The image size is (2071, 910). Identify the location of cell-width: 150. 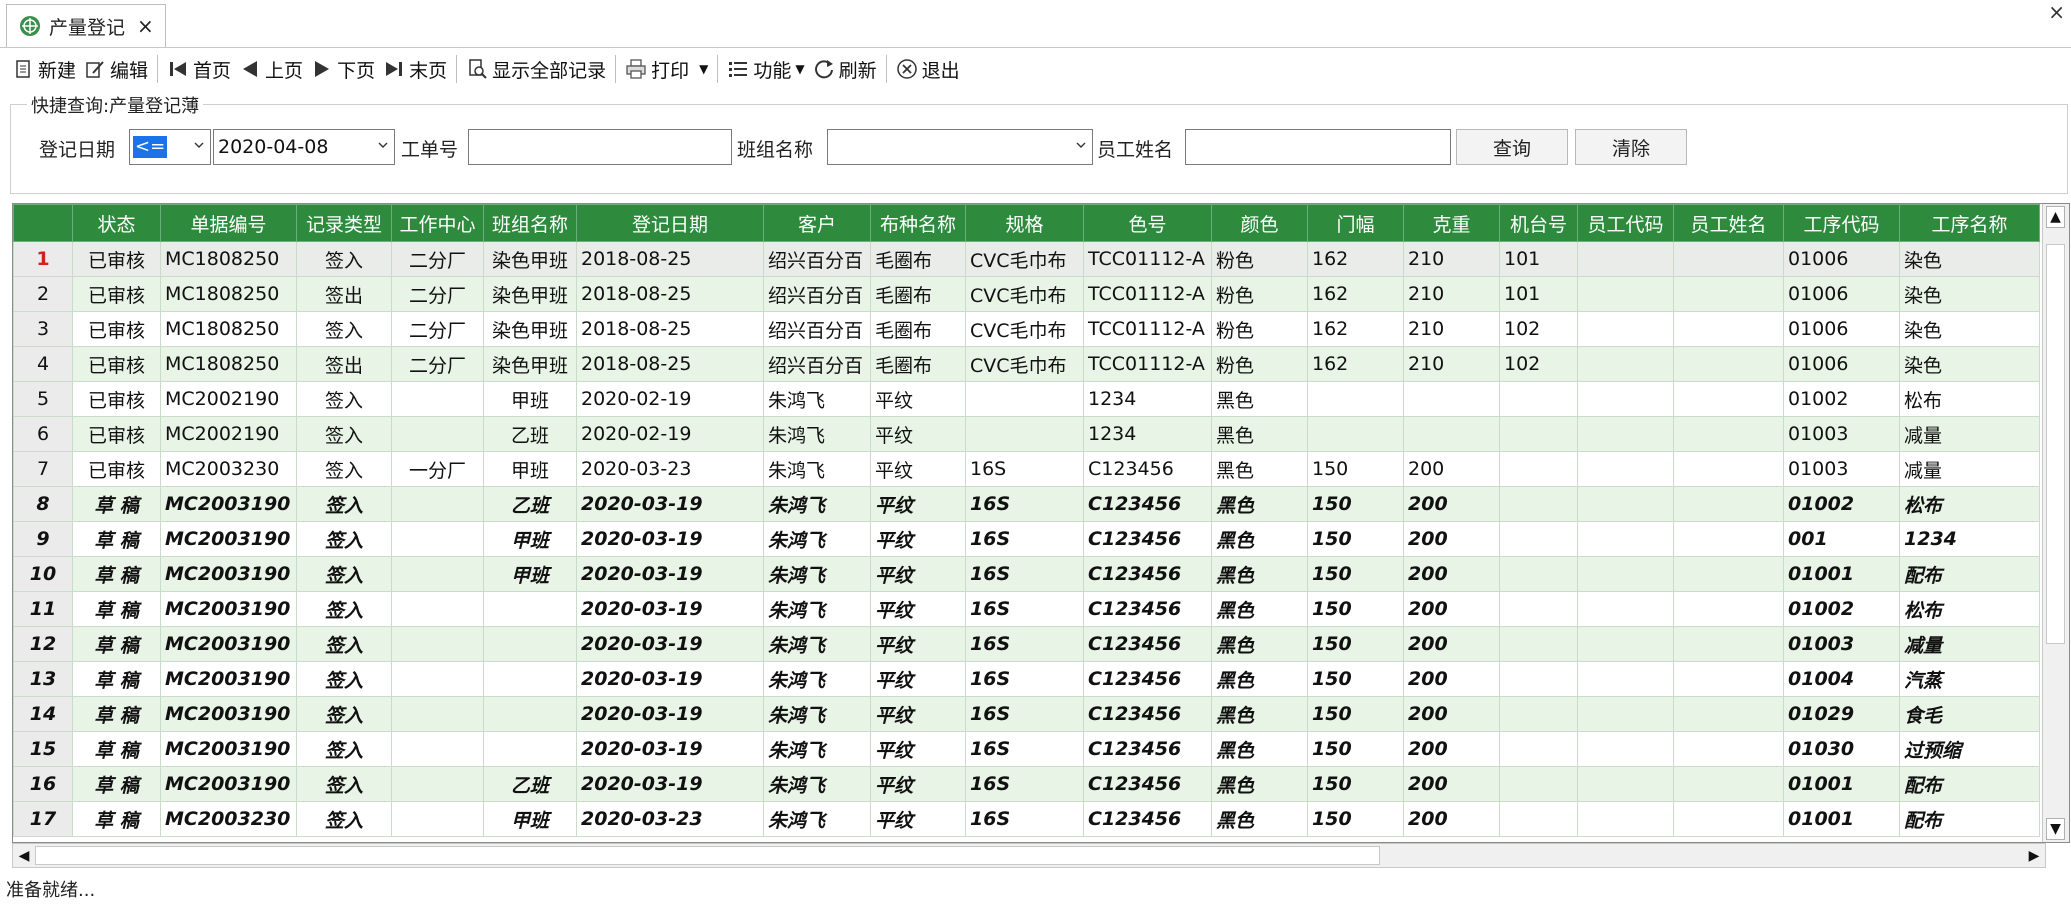
(1355, 644).